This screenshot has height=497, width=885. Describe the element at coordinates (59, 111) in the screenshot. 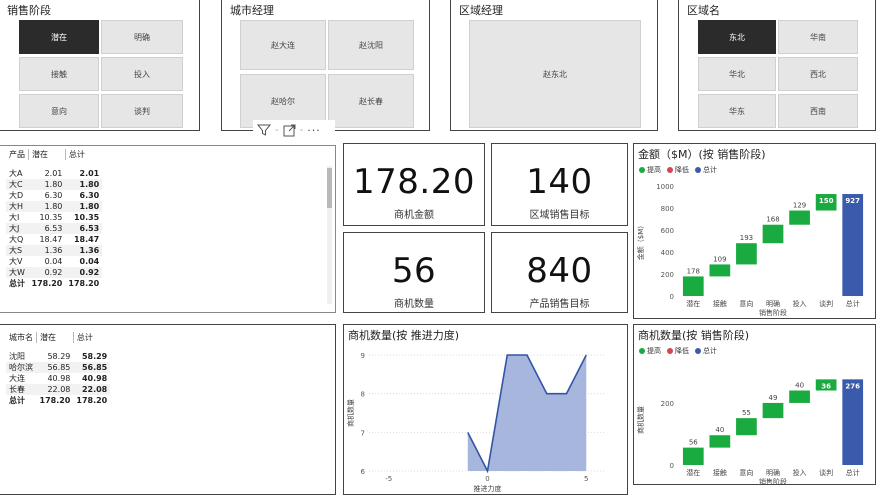

I see `slicer-item-意向: 意向` at that location.